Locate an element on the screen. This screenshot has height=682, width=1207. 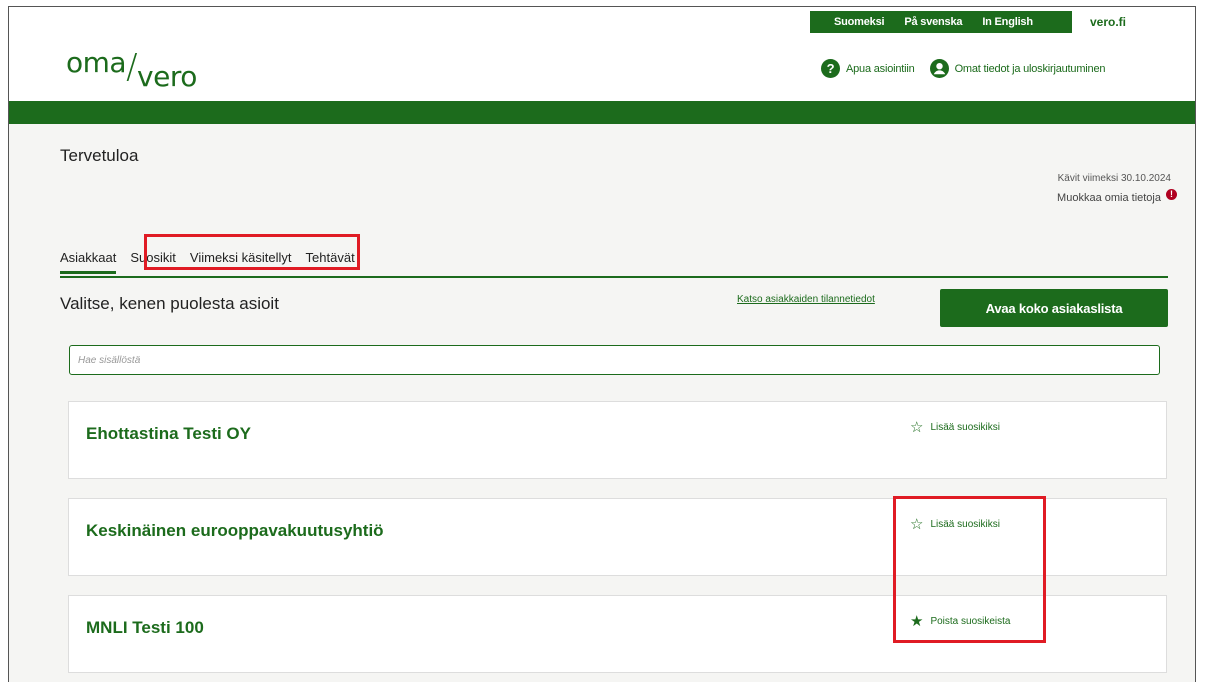
profile-link-label: Omat tiedot ja uloskirjautuminen is located at coordinates (1030, 68).